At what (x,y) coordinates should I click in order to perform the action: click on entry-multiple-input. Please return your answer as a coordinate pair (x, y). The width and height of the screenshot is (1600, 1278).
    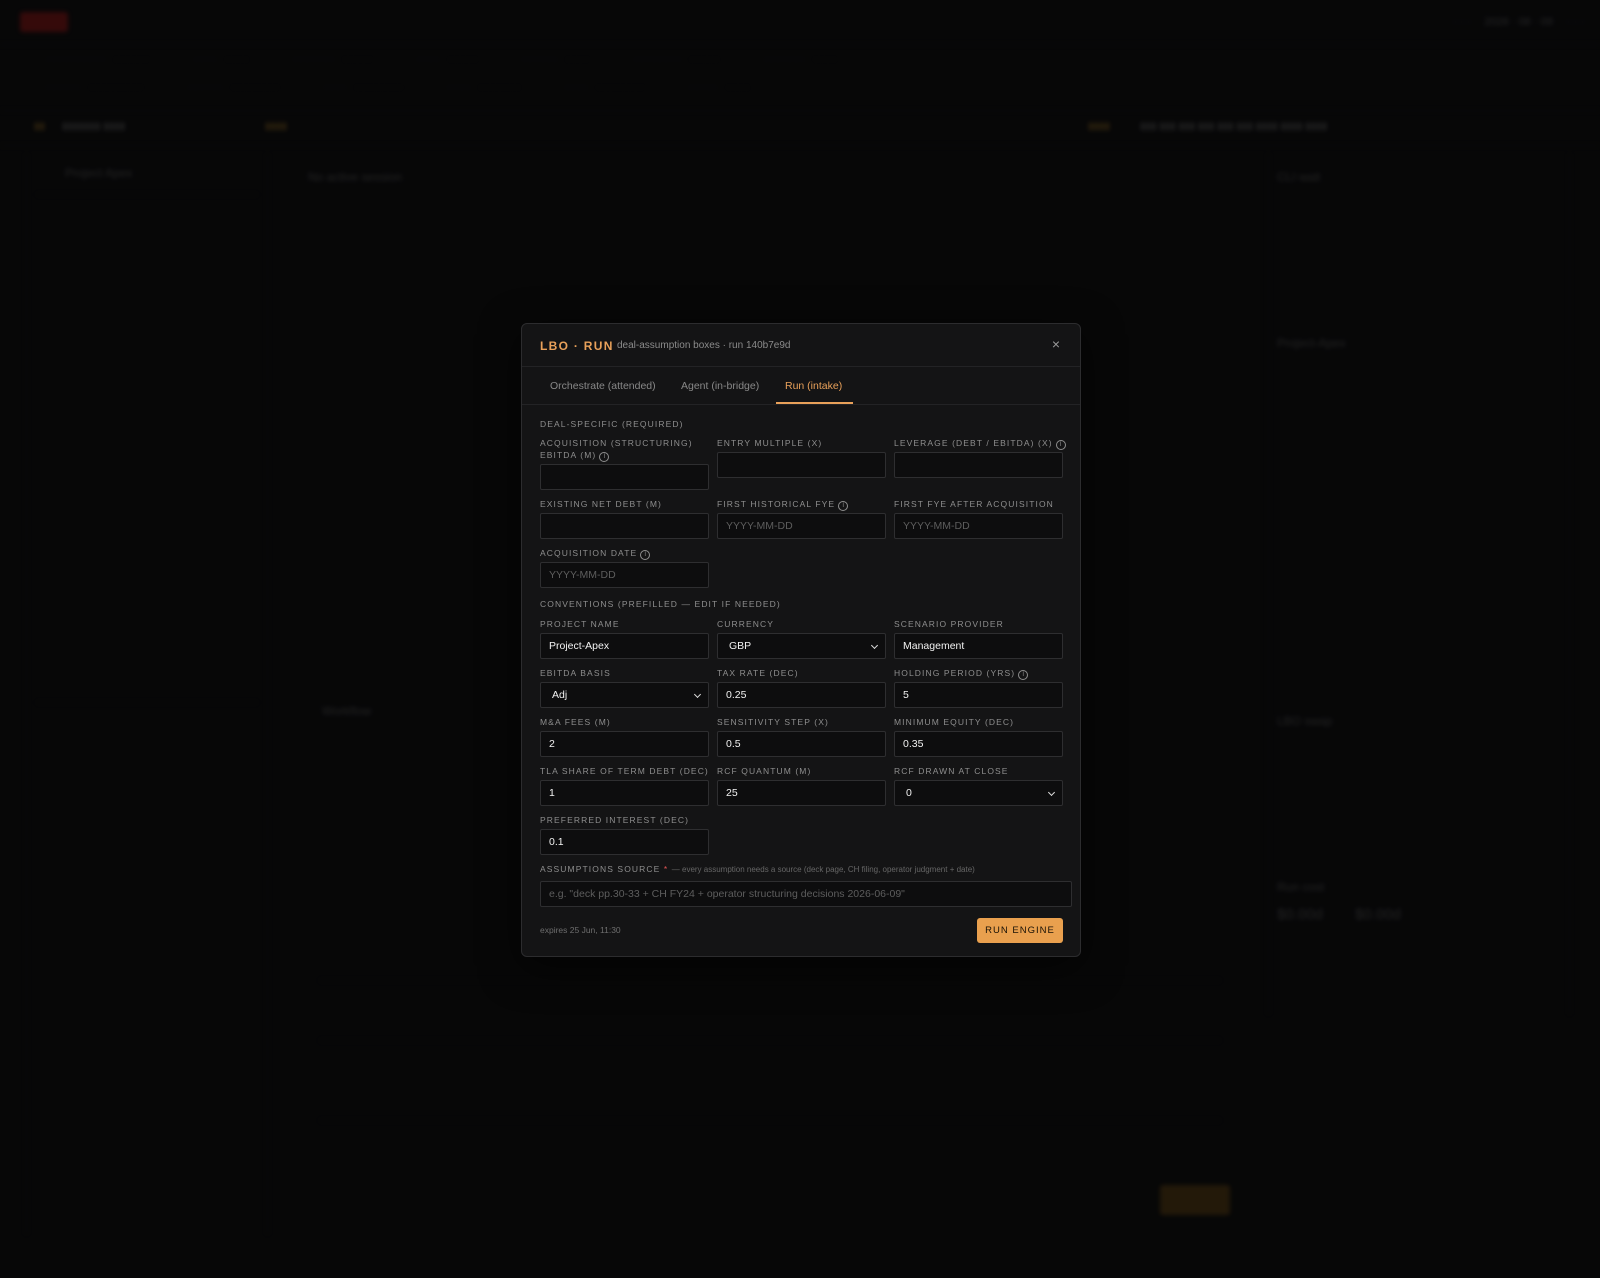
    Looking at the image, I should click on (801, 465).